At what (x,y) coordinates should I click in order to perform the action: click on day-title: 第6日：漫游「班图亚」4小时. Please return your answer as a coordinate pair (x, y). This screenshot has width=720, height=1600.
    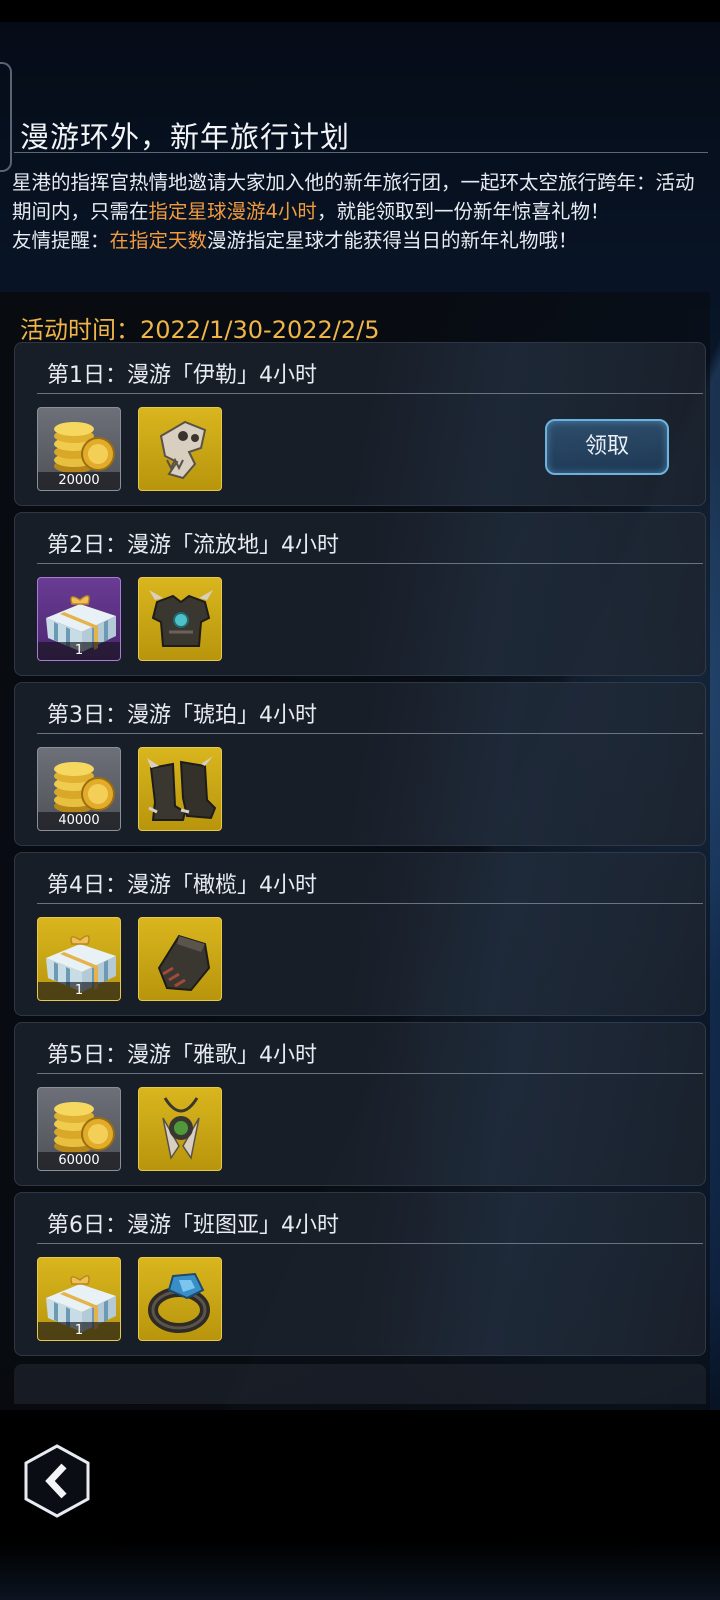
    Looking at the image, I should click on (193, 1225).